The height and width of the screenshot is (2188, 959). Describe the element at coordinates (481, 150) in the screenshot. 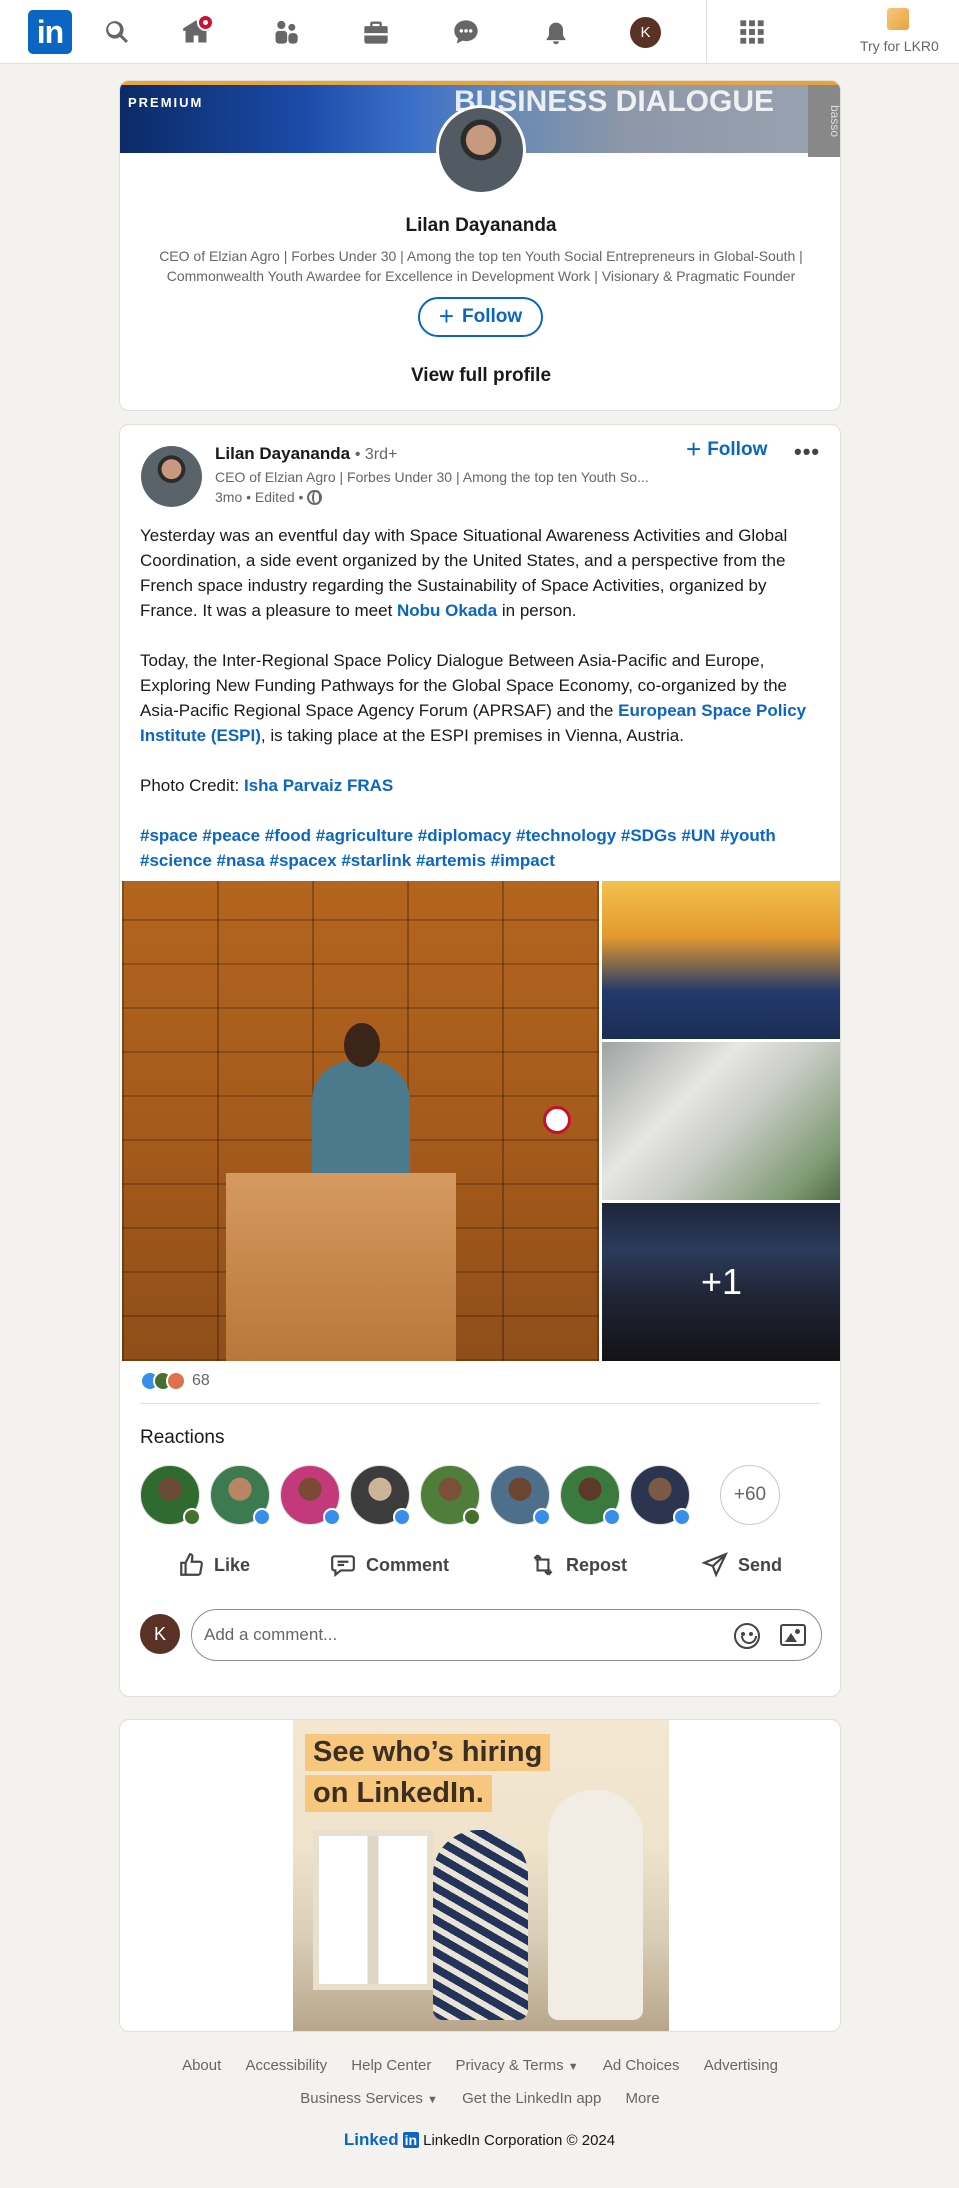

I see `profile-photo` at that location.